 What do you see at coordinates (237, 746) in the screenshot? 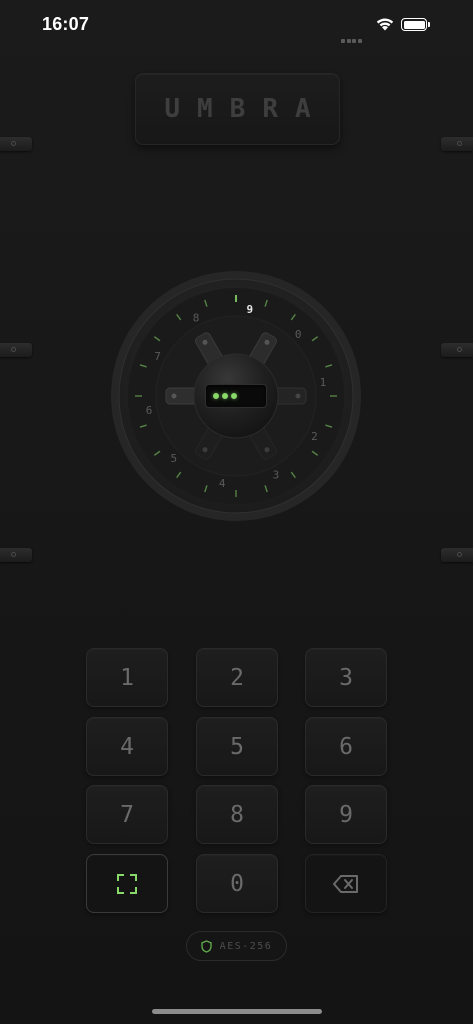
I see `key-5: 5` at bounding box center [237, 746].